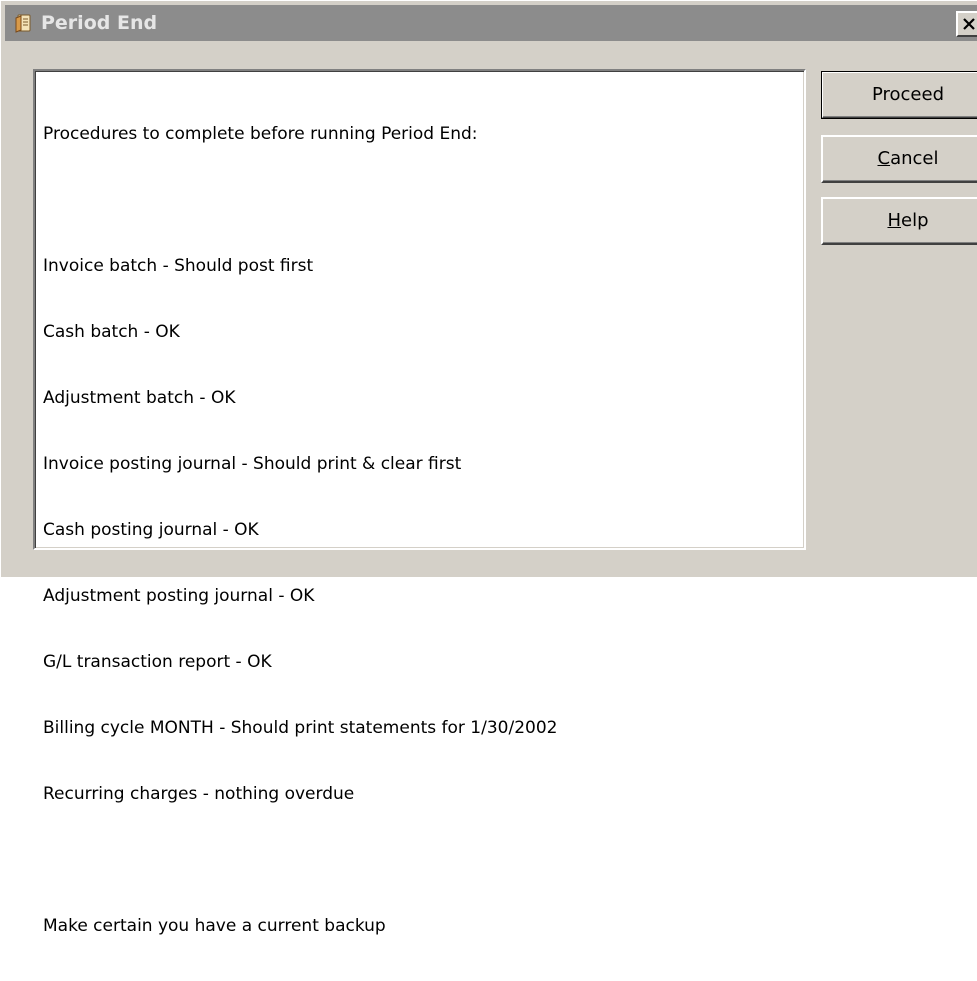 The height and width of the screenshot is (981, 977). Describe the element at coordinates (969, 24) in the screenshot. I see `close-icon` at that location.